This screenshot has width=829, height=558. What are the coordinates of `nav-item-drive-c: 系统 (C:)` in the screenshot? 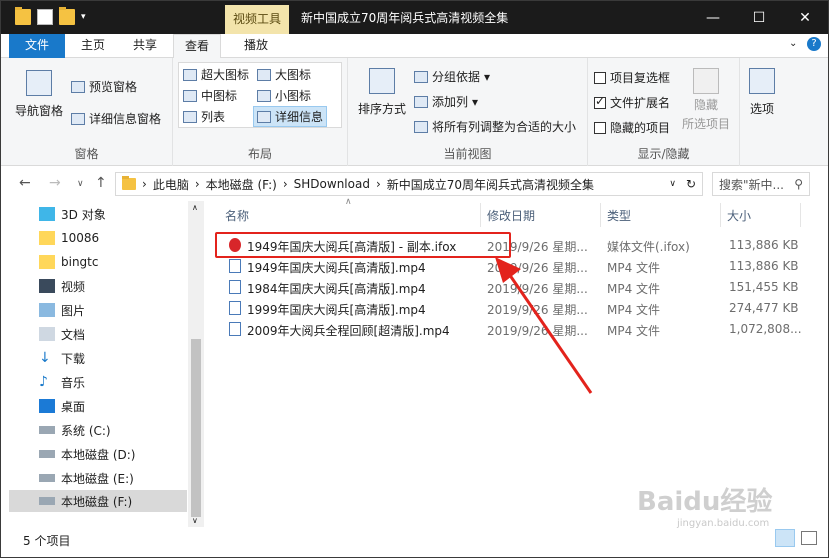 It's located at (114, 430).